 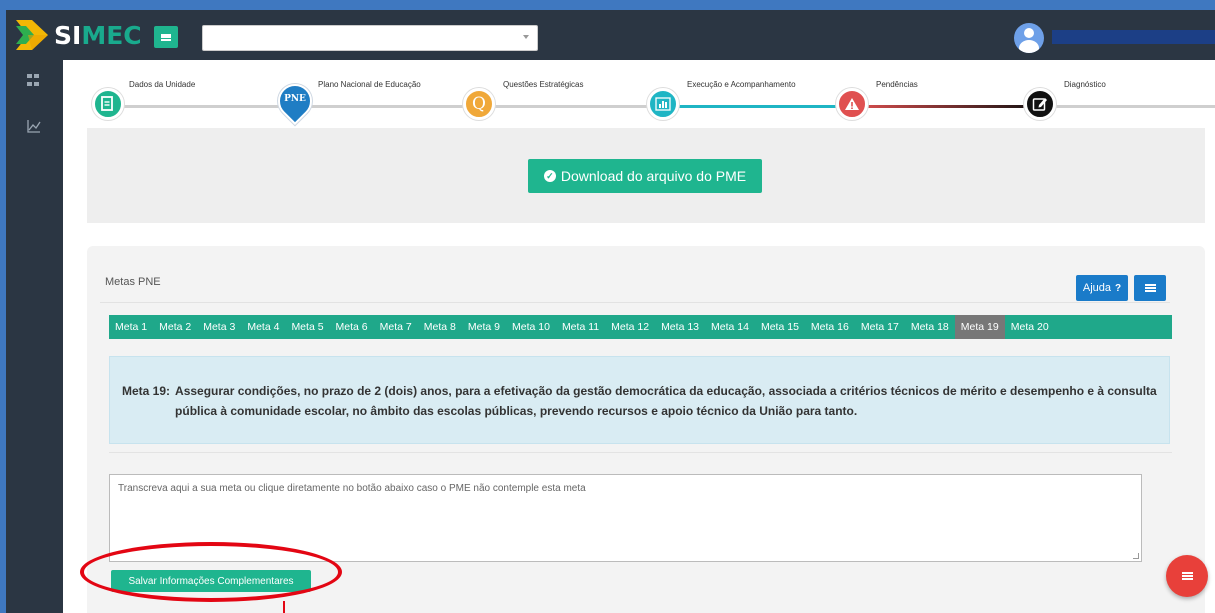 I want to click on tab-meta-18: Meta 18, so click(x=930, y=327).